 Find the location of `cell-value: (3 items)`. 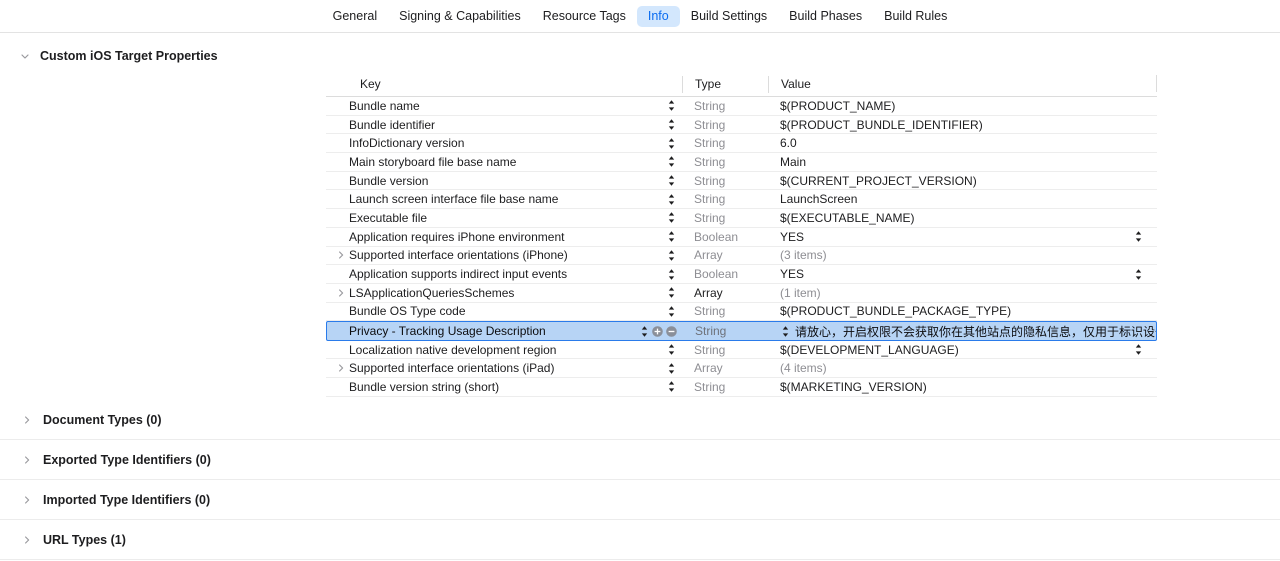

cell-value: (3 items) is located at coordinates (962, 256).